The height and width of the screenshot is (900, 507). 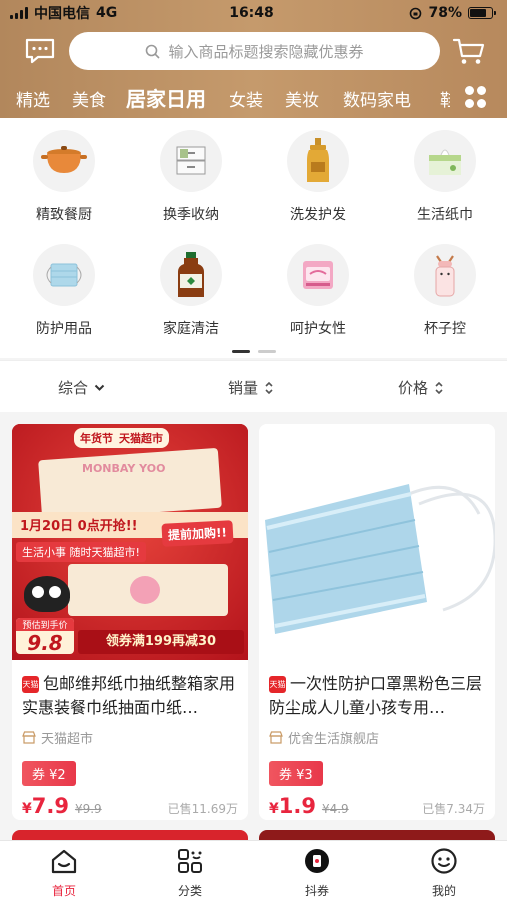 I want to click on coupon-badge: 券 ¥2, so click(x=49, y=773).